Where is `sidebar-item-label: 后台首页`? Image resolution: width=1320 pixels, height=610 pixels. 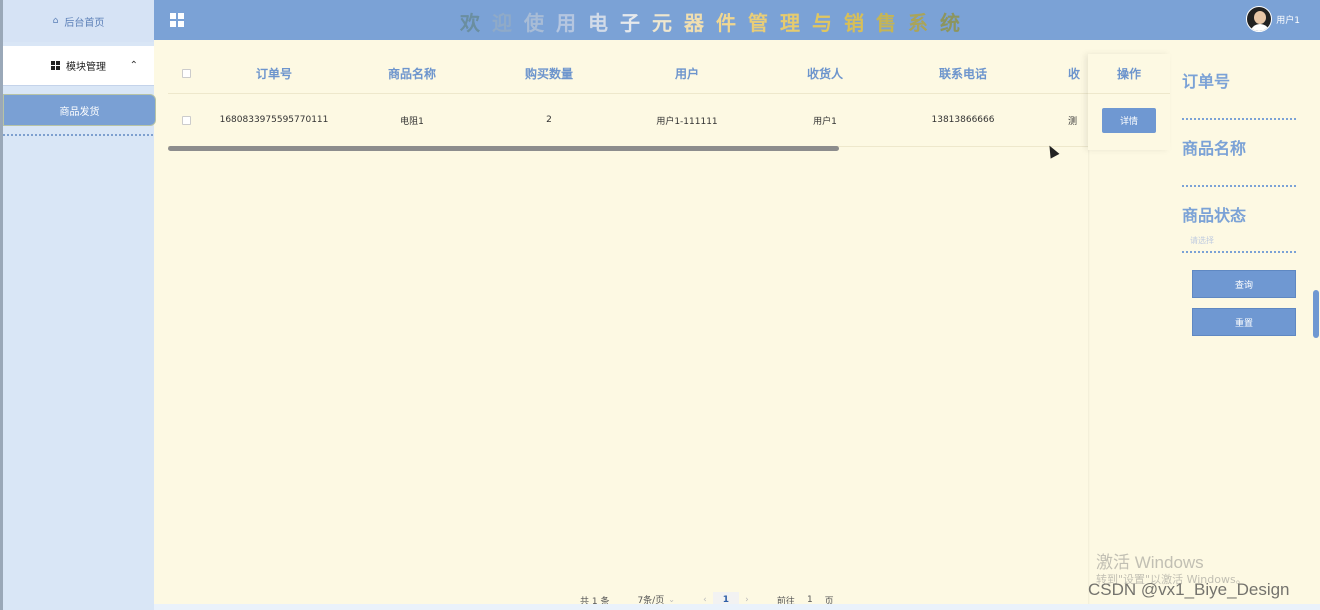
sidebar-item-label: 后台首页 is located at coordinates (84, 23).